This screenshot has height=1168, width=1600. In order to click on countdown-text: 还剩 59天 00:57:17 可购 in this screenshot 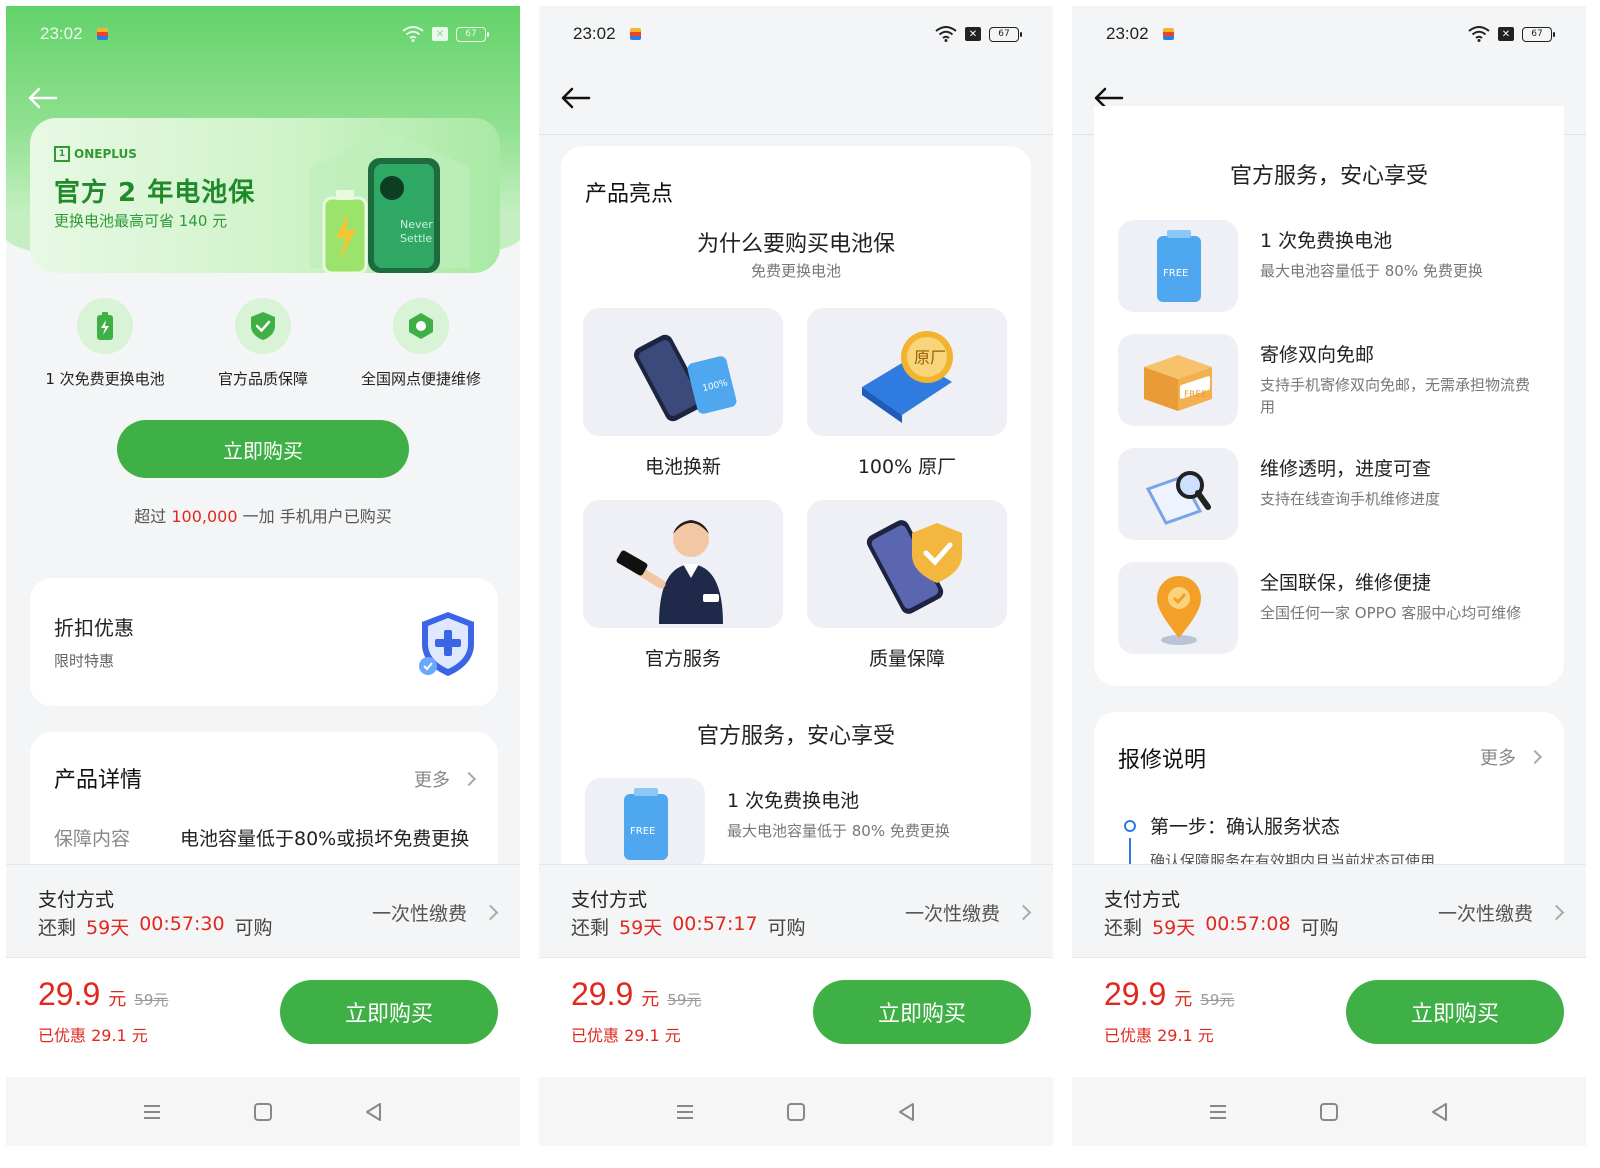, I will do `click(688, 926)`.